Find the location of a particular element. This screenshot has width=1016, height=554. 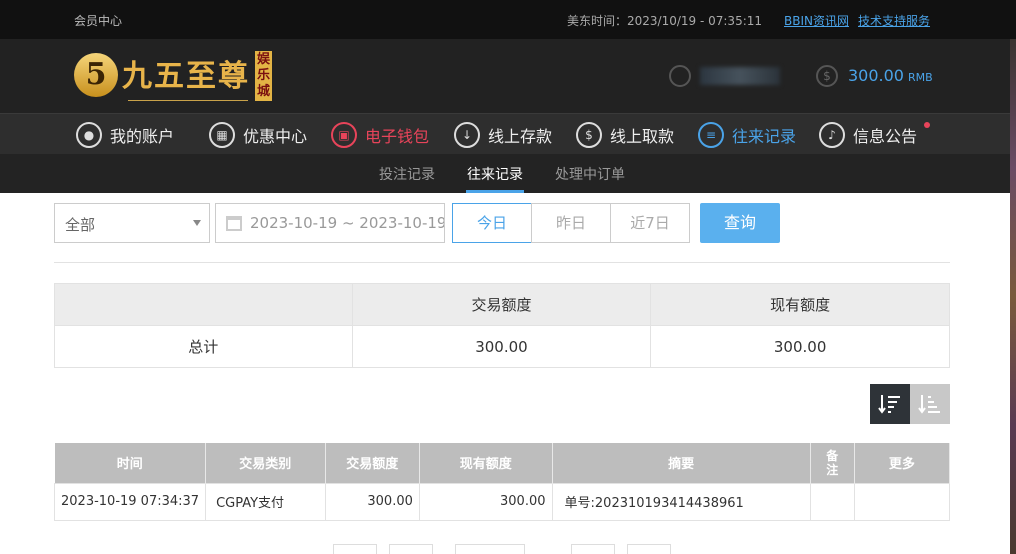

column-header: 时间 is located at coordinates (130, 463).